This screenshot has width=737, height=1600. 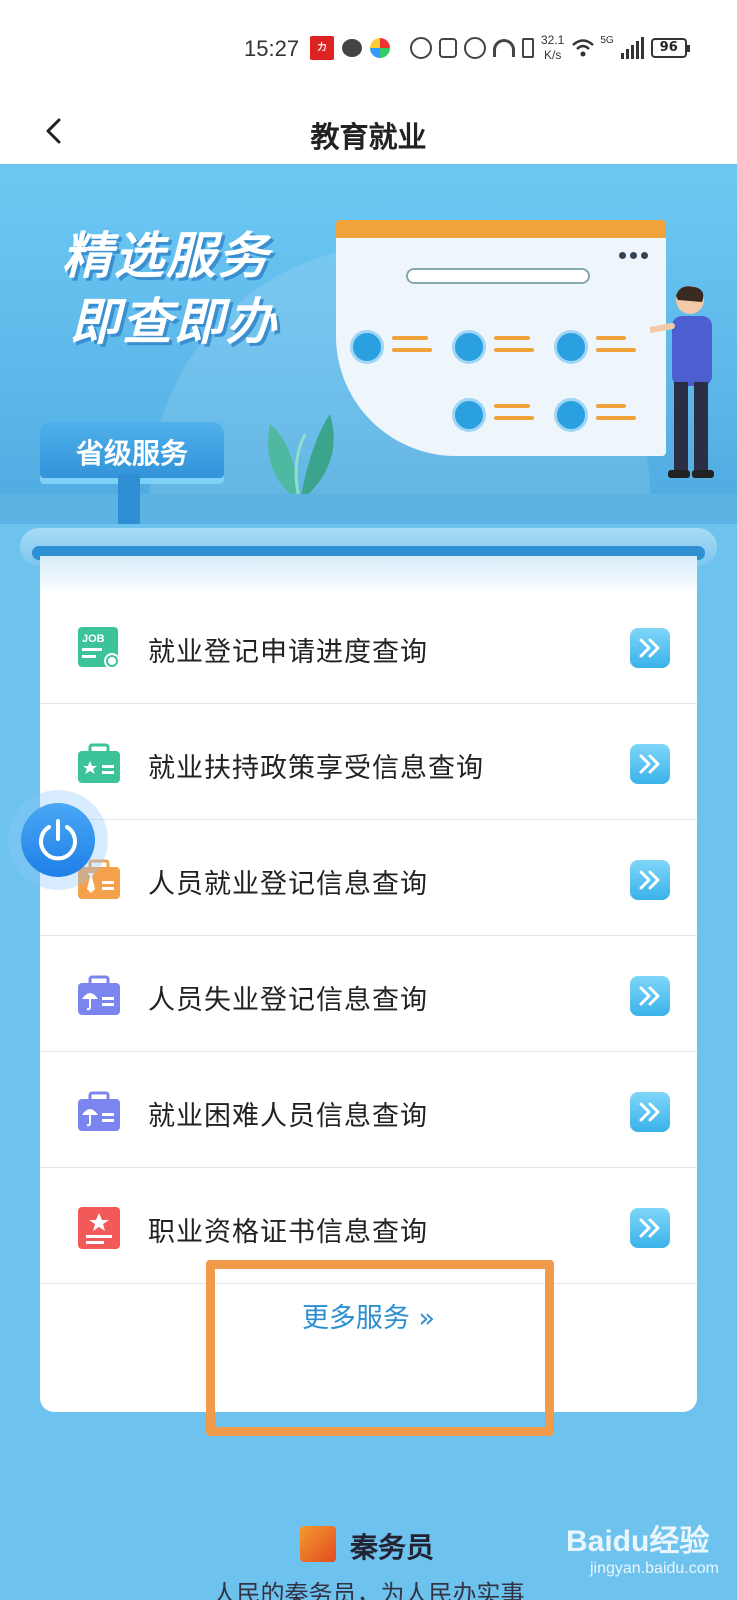 What do you see at coordinates (571, 347) in the screenshot?
I see `folder-icon` at bounding box center [571, 347].